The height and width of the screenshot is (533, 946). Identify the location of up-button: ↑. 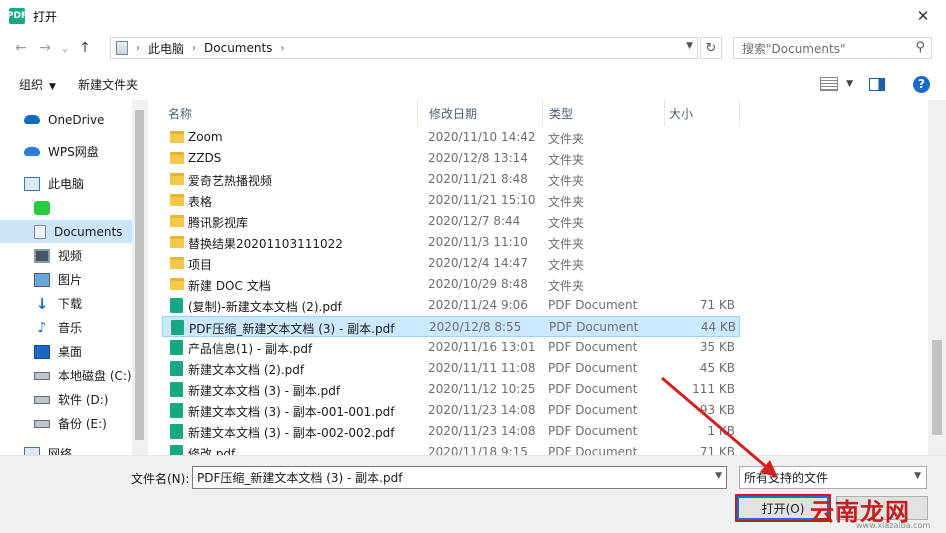
(85, 48).